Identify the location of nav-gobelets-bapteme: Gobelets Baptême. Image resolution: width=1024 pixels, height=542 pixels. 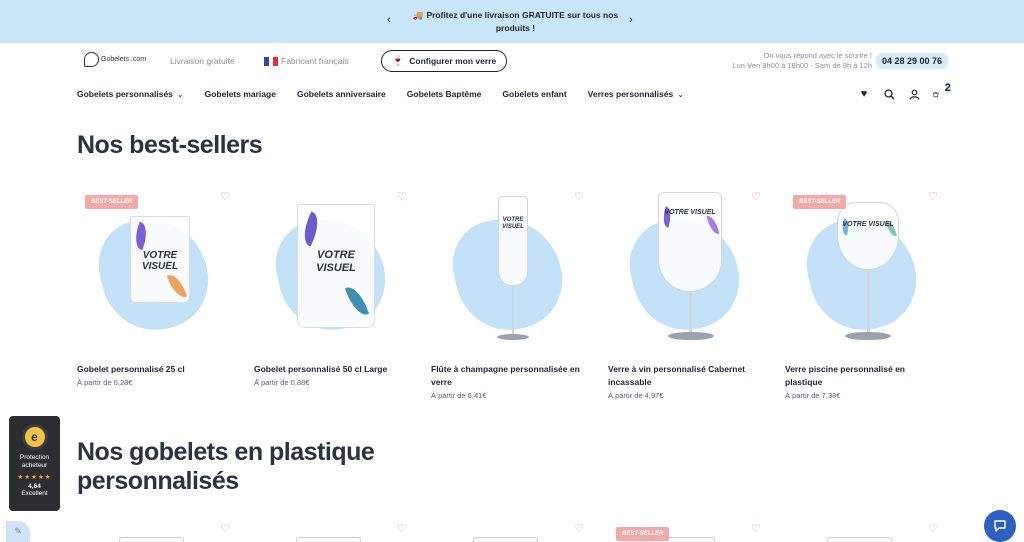
(444, 94).